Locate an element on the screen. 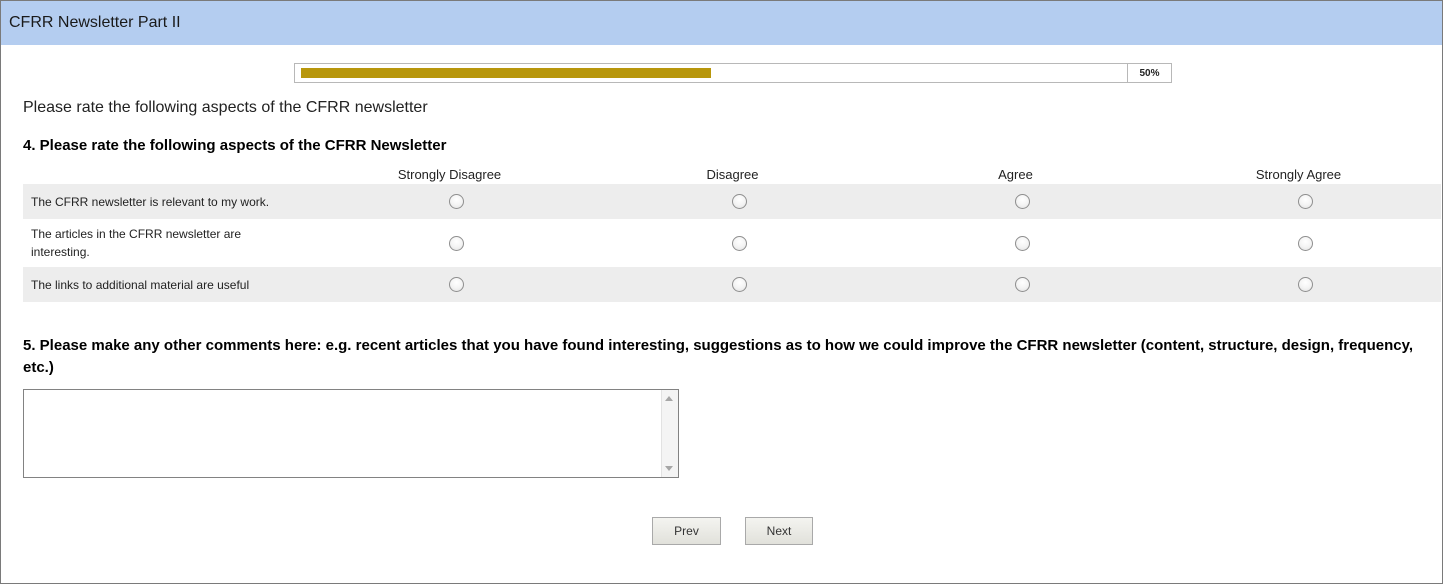  radio-relevant-strongly-agree is located at coordinates (1305, 201).